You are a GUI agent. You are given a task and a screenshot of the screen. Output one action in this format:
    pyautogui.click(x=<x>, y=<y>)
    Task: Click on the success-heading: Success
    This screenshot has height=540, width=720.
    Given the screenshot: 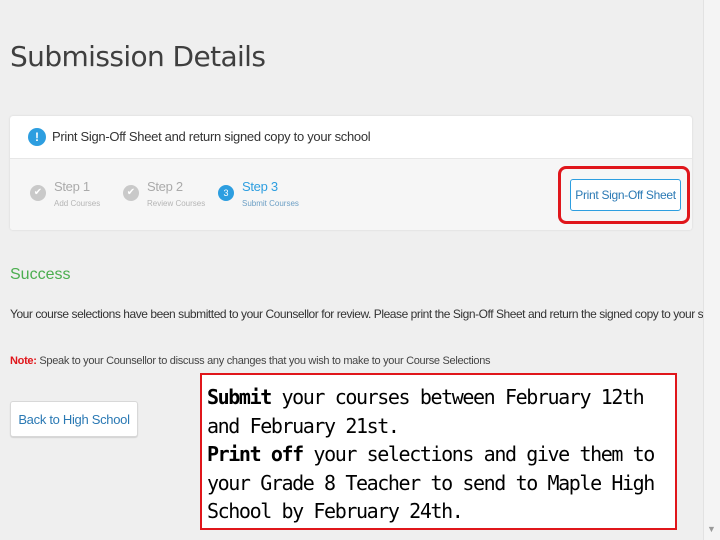 What is the action you would take?
    pyautogui.click(x=40, y=274)
    